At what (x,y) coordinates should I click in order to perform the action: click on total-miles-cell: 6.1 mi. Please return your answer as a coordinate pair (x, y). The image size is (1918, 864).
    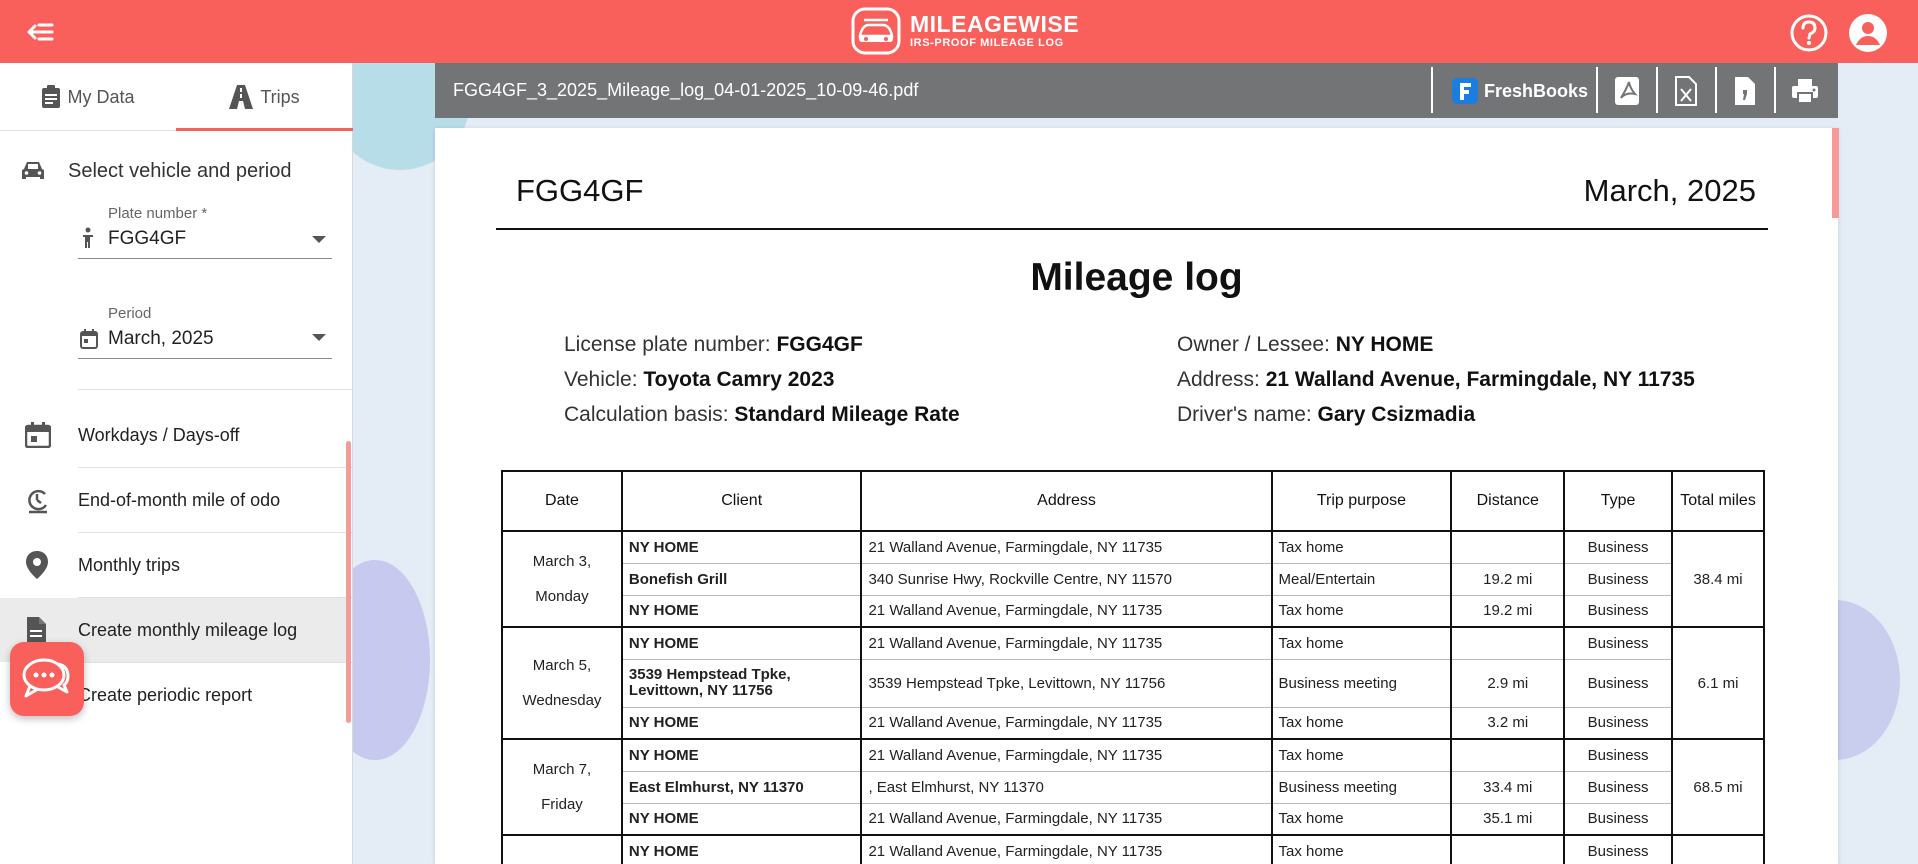
    Looking at the image, I should click on (1718, 683).